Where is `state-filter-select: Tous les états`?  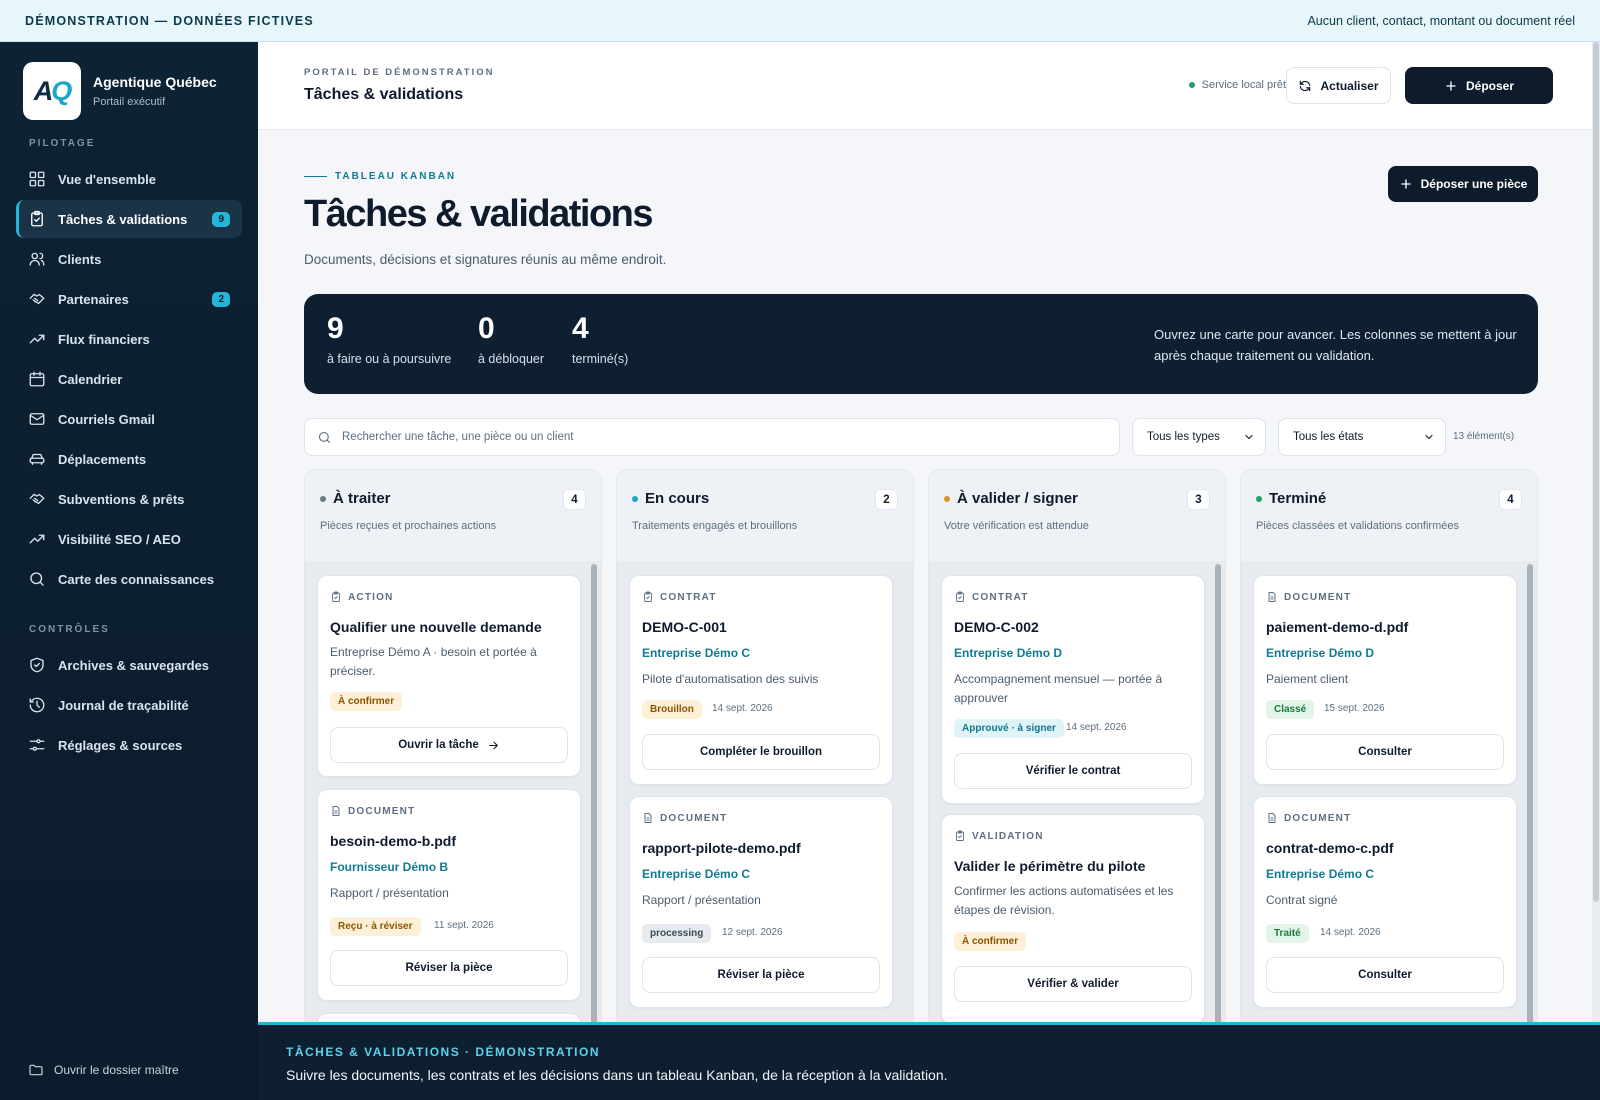
state-filter-select: Tous les états is located at coordinates (1362, 437).